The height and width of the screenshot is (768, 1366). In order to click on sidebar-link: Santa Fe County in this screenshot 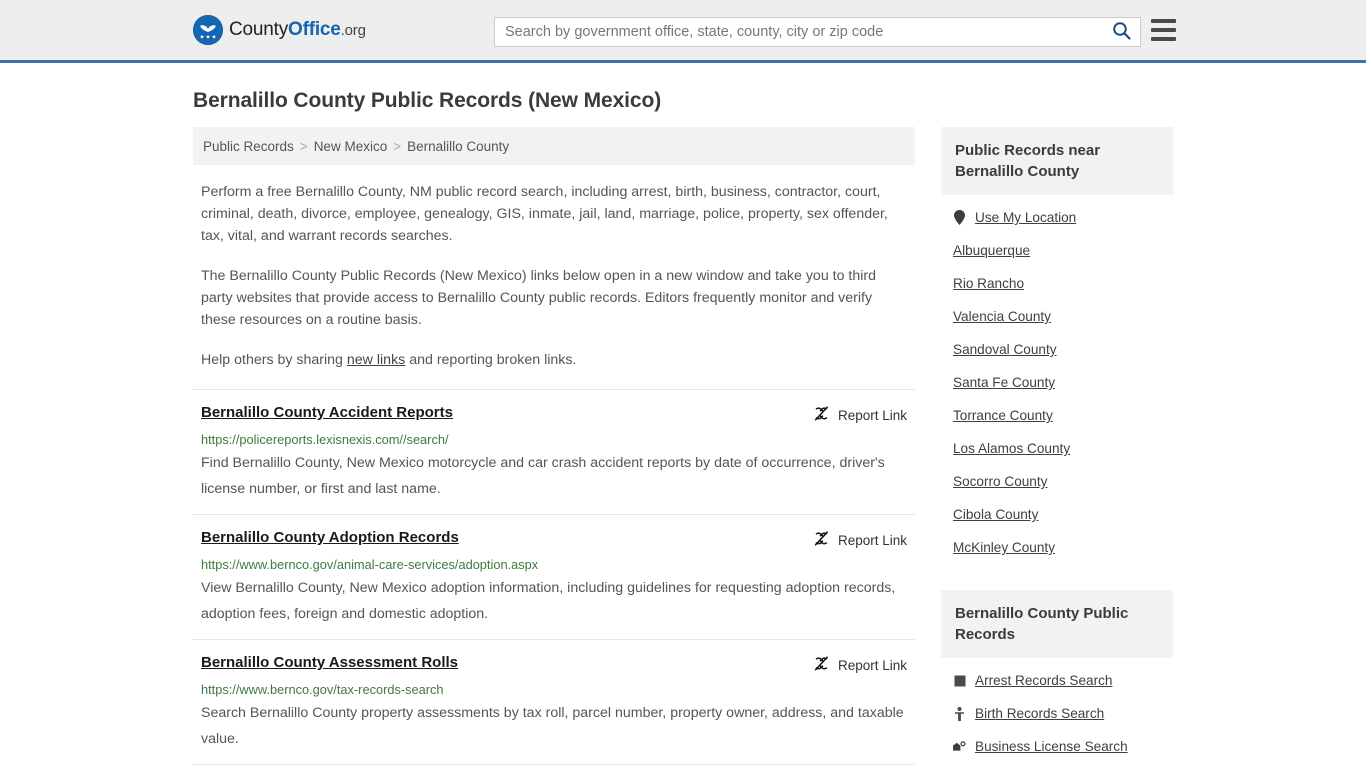, I will do `click(1004, 382)`.